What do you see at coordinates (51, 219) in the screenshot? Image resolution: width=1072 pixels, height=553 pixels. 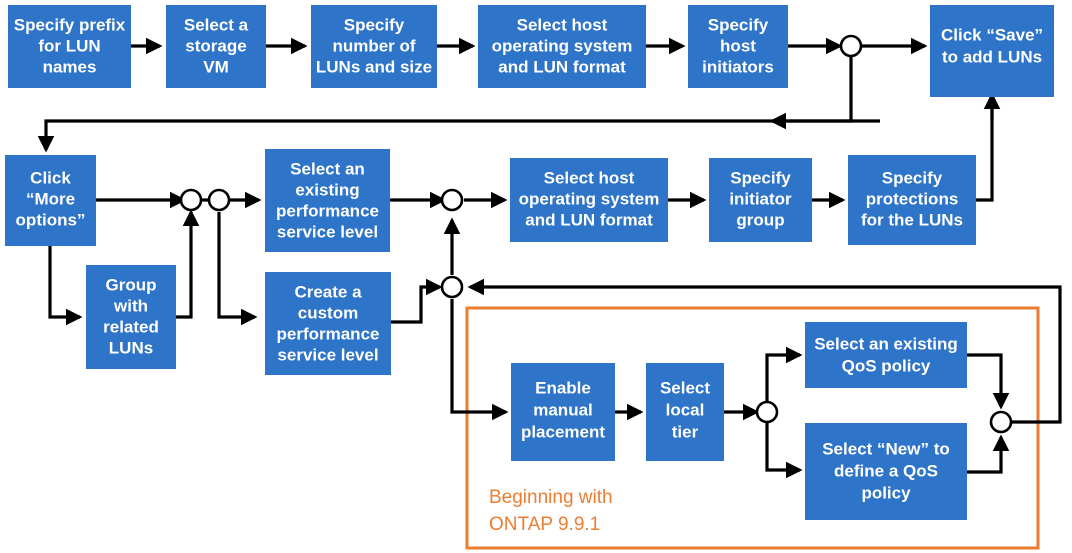 I see `node-label-line: options”` at bounding box center [51, 219].